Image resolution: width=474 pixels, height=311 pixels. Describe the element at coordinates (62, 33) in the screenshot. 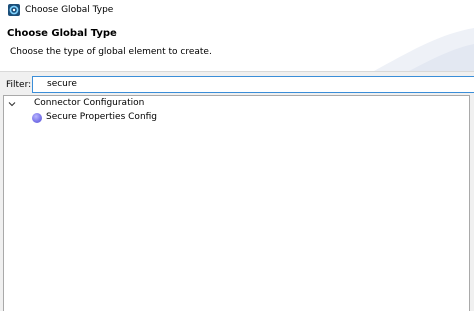

I see `header-title: Choose Global Type` at that location.